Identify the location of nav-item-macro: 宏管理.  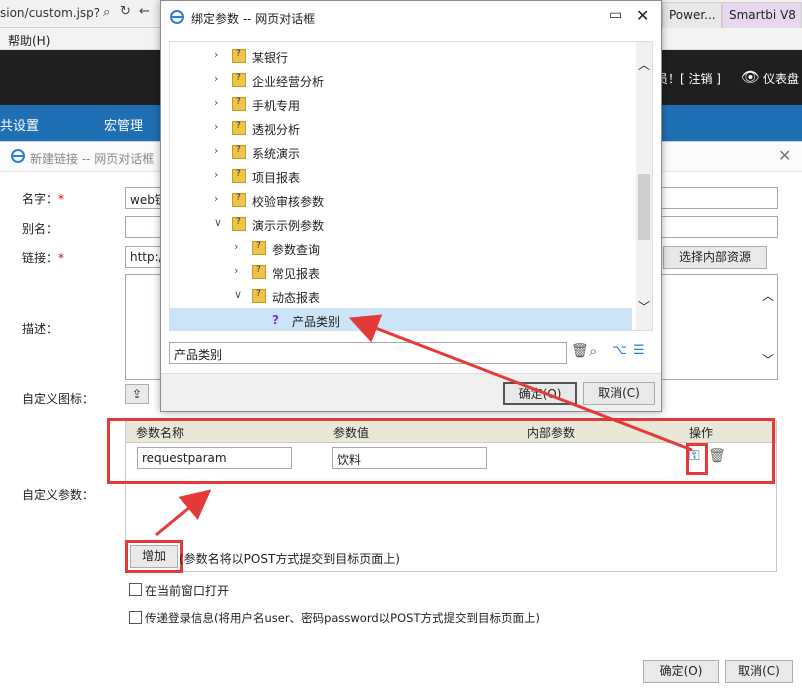
(123, 124).